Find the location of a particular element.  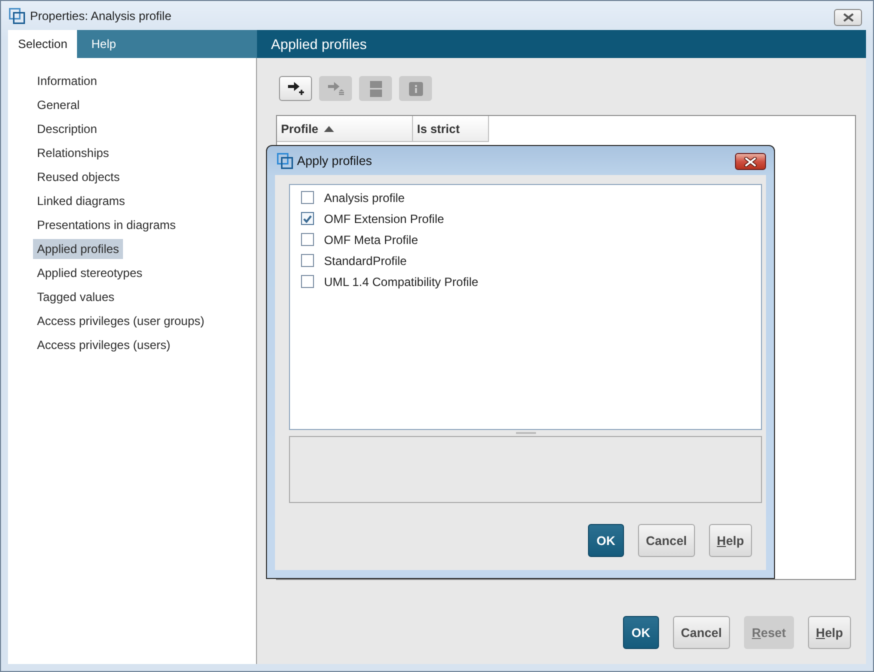

sidebar-item: General is located at coordinates (58, 105).